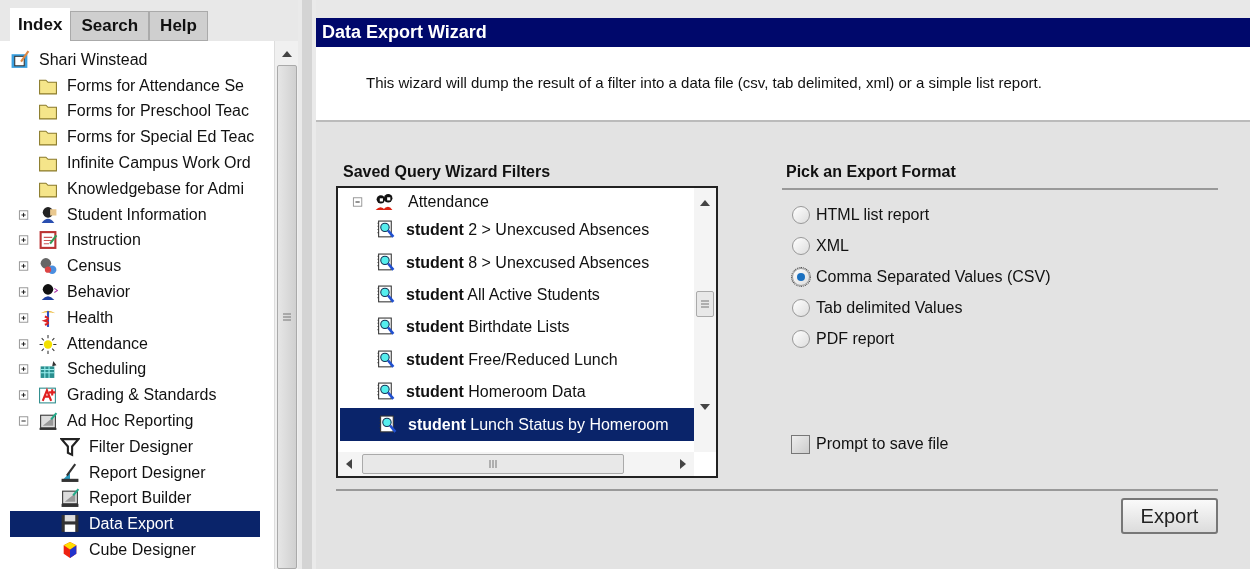  Describe the element at coordinates (528, 230) in the screenshot. I see `filter-item: student 2 > Unexcused Absences` at that location.